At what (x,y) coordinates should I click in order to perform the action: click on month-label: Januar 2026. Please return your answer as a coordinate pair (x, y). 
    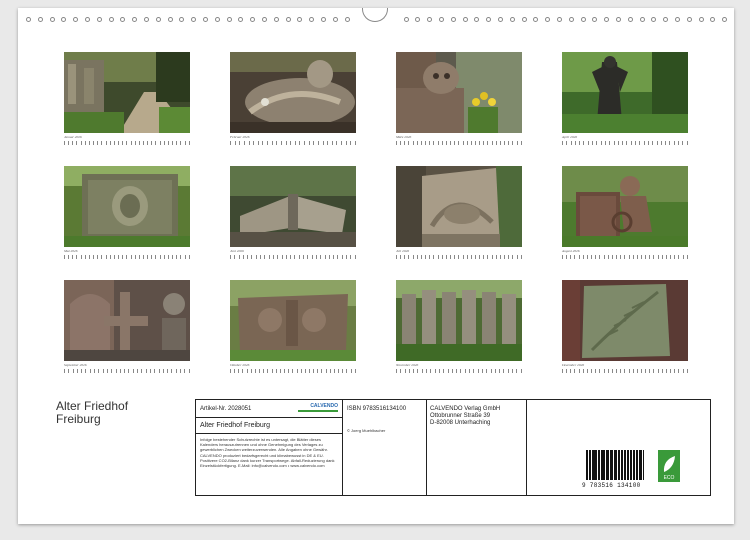
    Looking at the image, I should click on (73, 137).